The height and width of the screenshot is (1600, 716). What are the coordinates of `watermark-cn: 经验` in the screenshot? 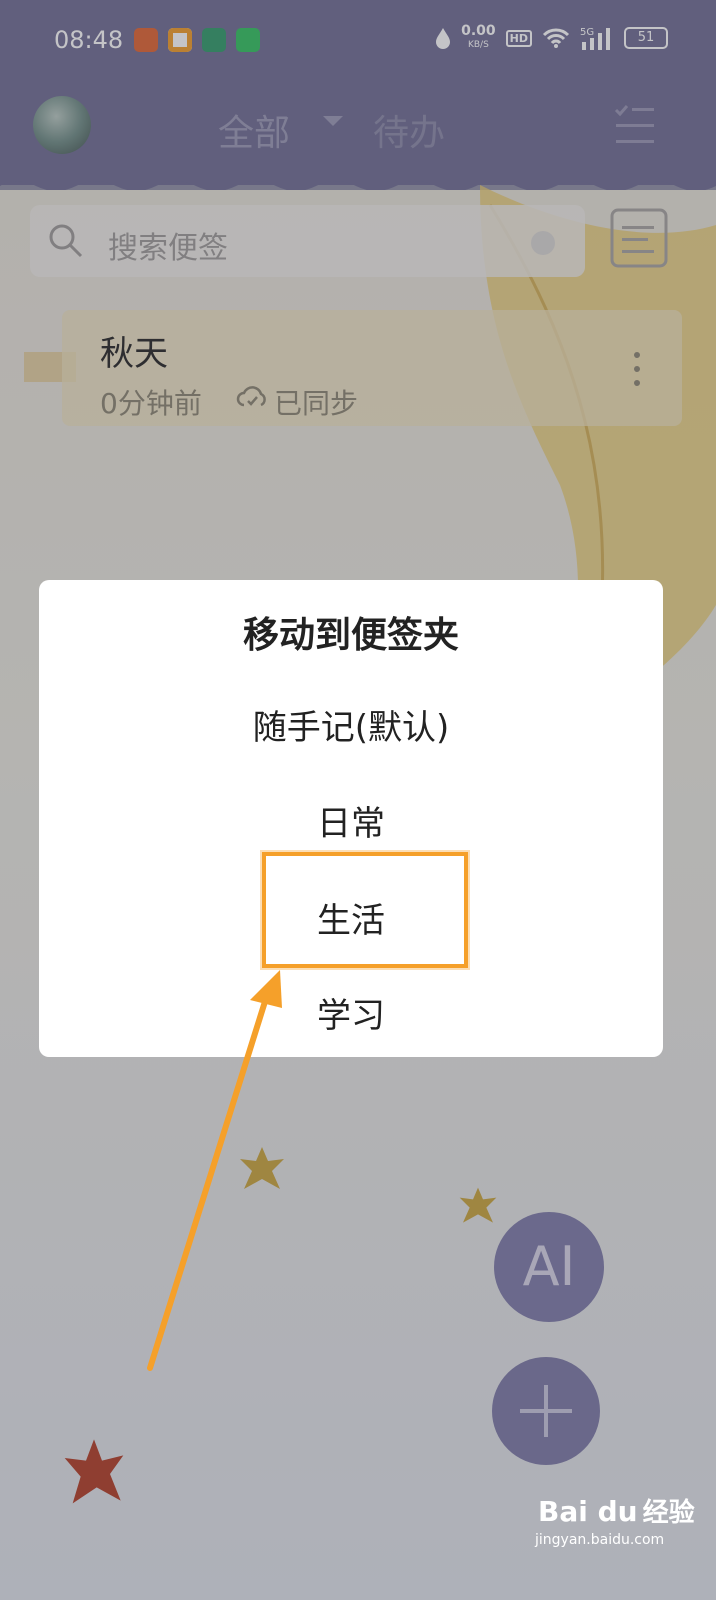 It's located at (668, 1513).